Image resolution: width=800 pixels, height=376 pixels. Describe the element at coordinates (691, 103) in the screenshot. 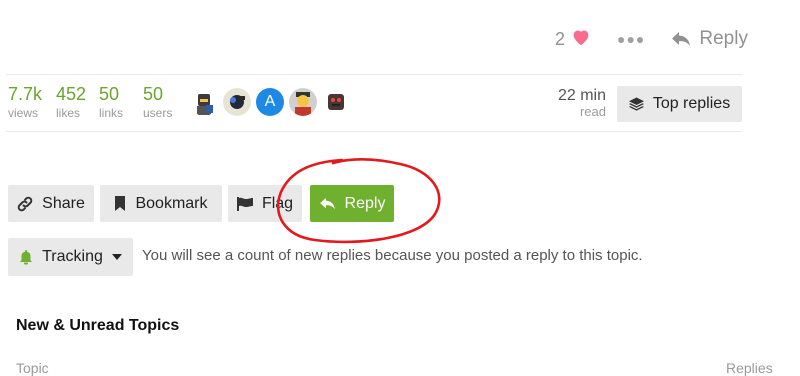

I see `top-replies-label: Top replies` at that location.